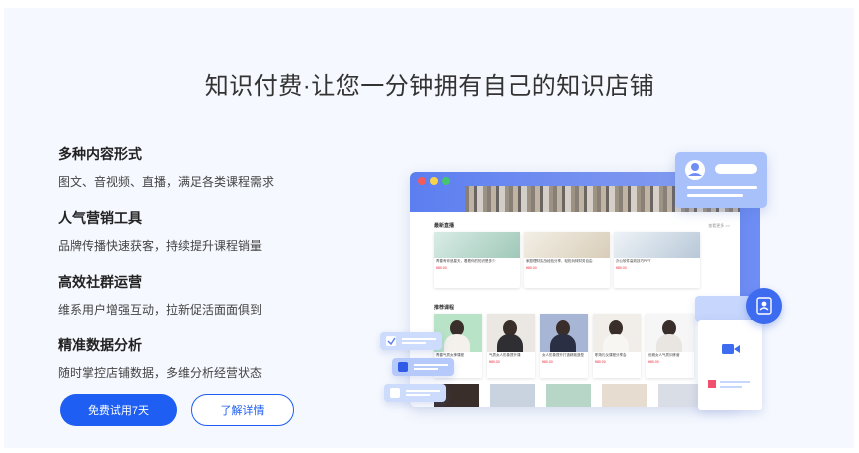  I want to click on feature-description: 随时掌控店铺数据，多维分析经营状态, so click(160, 373).